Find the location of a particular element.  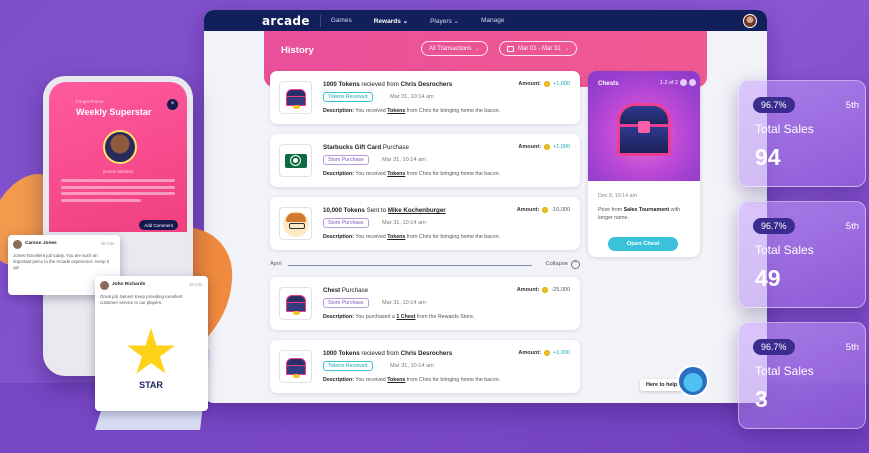

recipient-avatar is located at coordinates (295, 223).